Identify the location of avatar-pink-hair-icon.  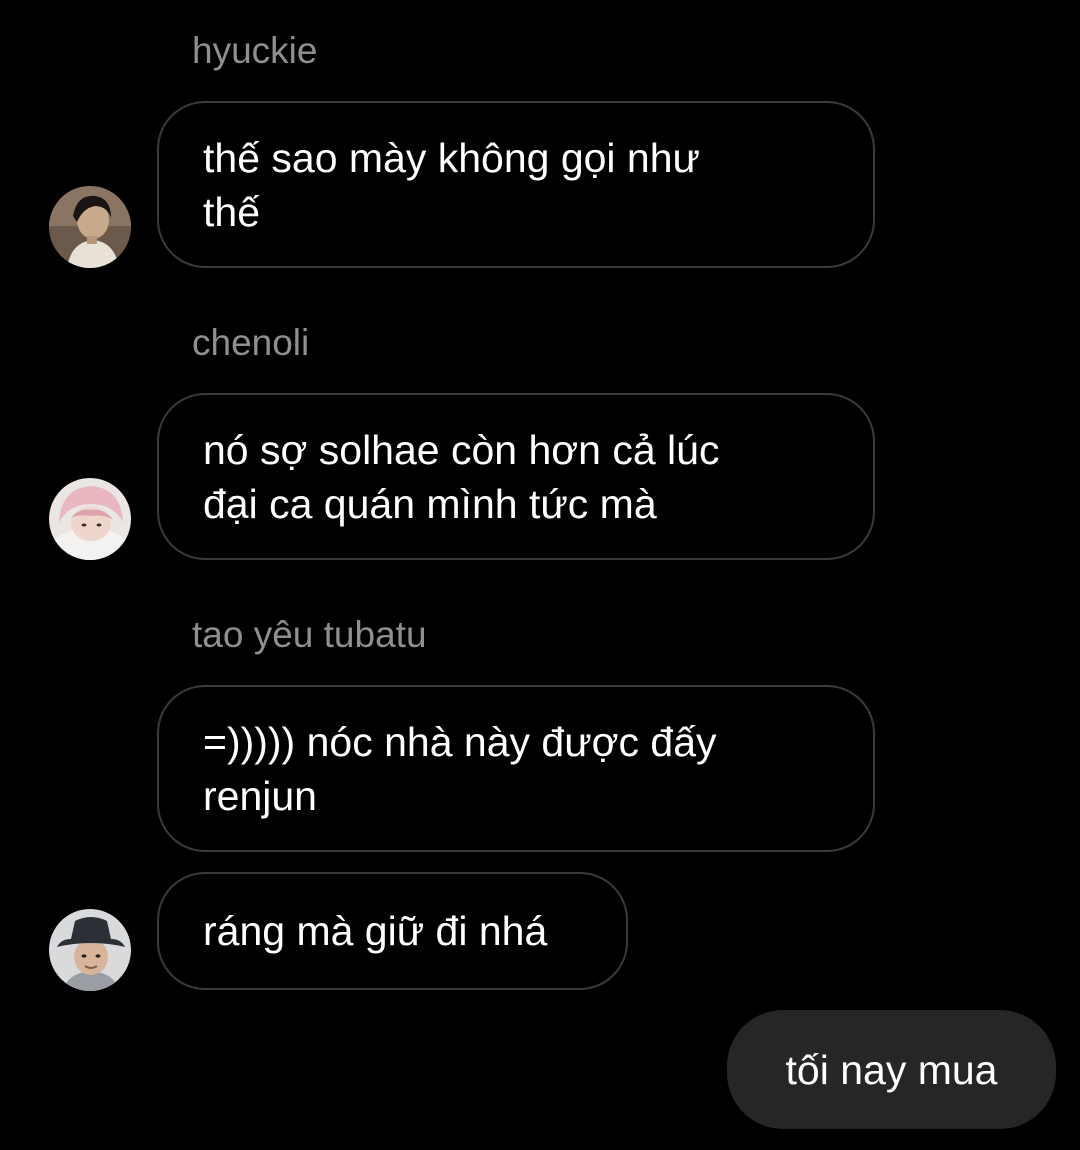
(90, 519).